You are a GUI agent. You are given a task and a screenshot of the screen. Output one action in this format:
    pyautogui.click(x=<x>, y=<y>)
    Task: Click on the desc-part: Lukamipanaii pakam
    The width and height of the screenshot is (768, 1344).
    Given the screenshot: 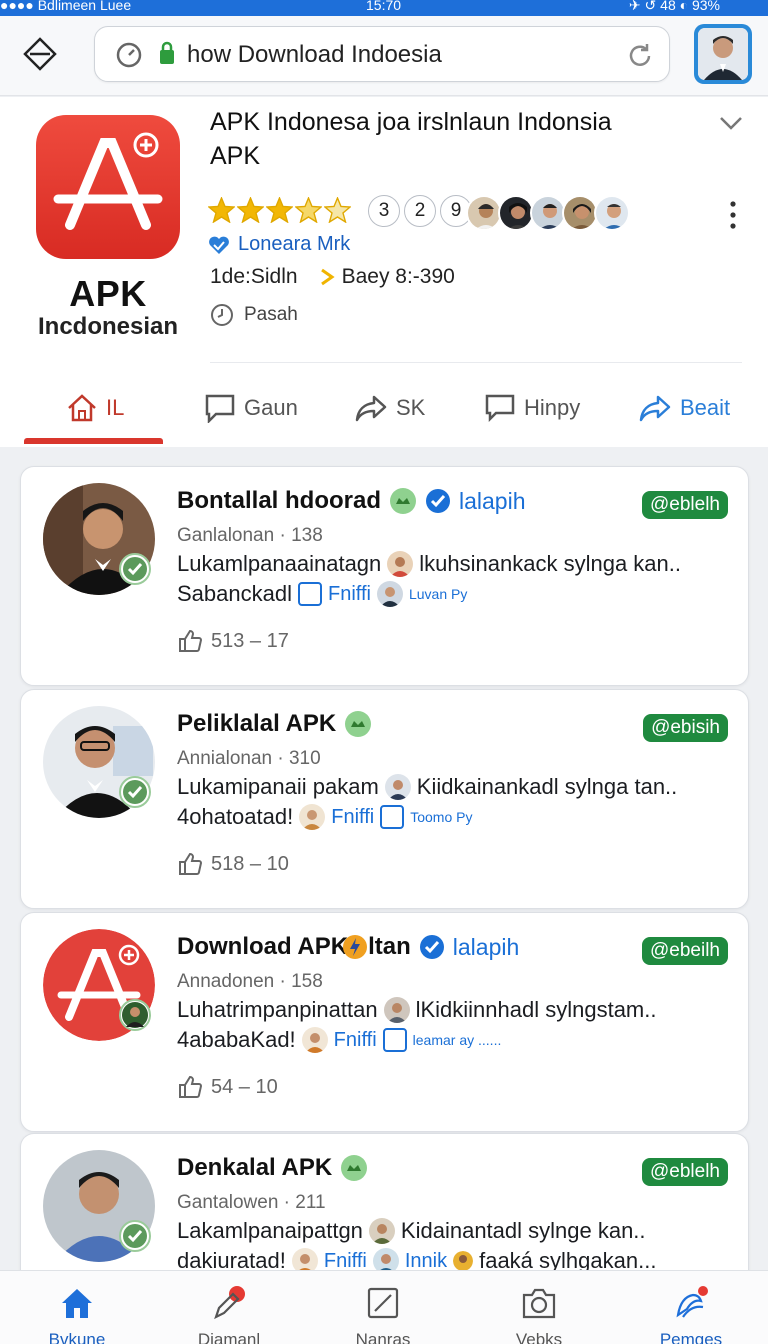 What is the action you would take?
    pyautogui.click(x=278, y=786)
    